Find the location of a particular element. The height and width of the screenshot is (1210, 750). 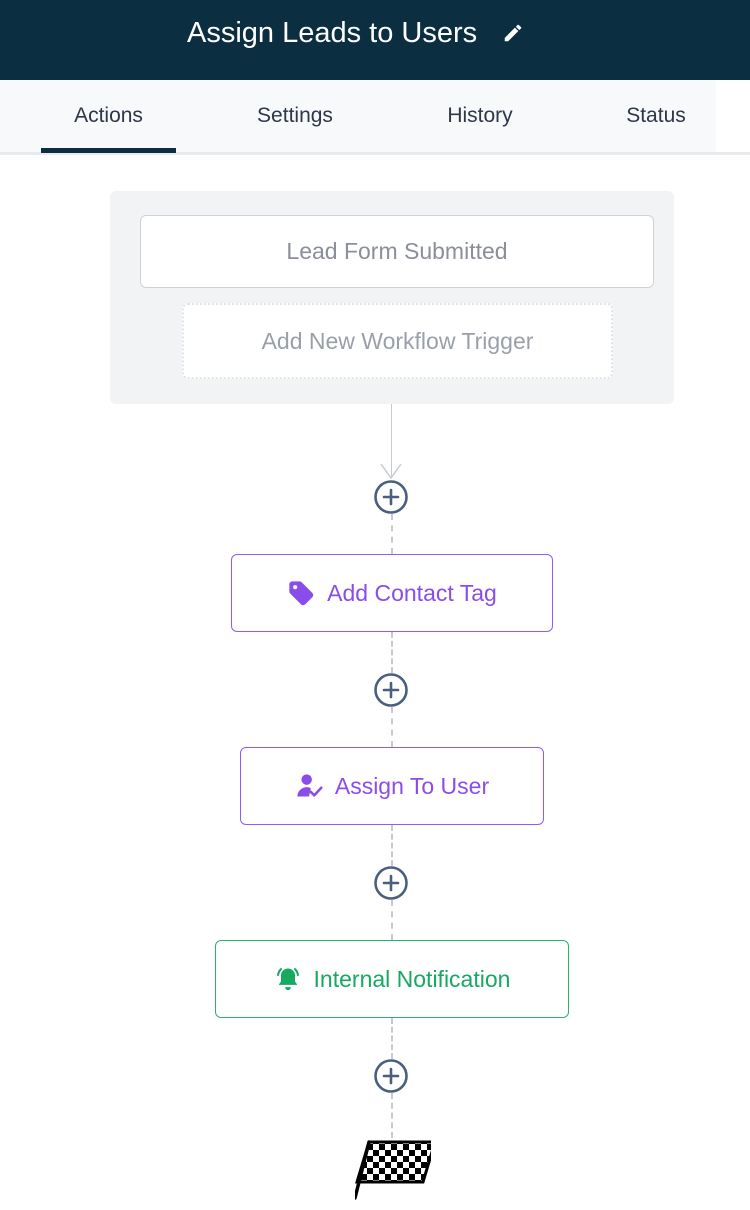

workflow-title: Assign Leads to Users is located at coordinates (332, 33).